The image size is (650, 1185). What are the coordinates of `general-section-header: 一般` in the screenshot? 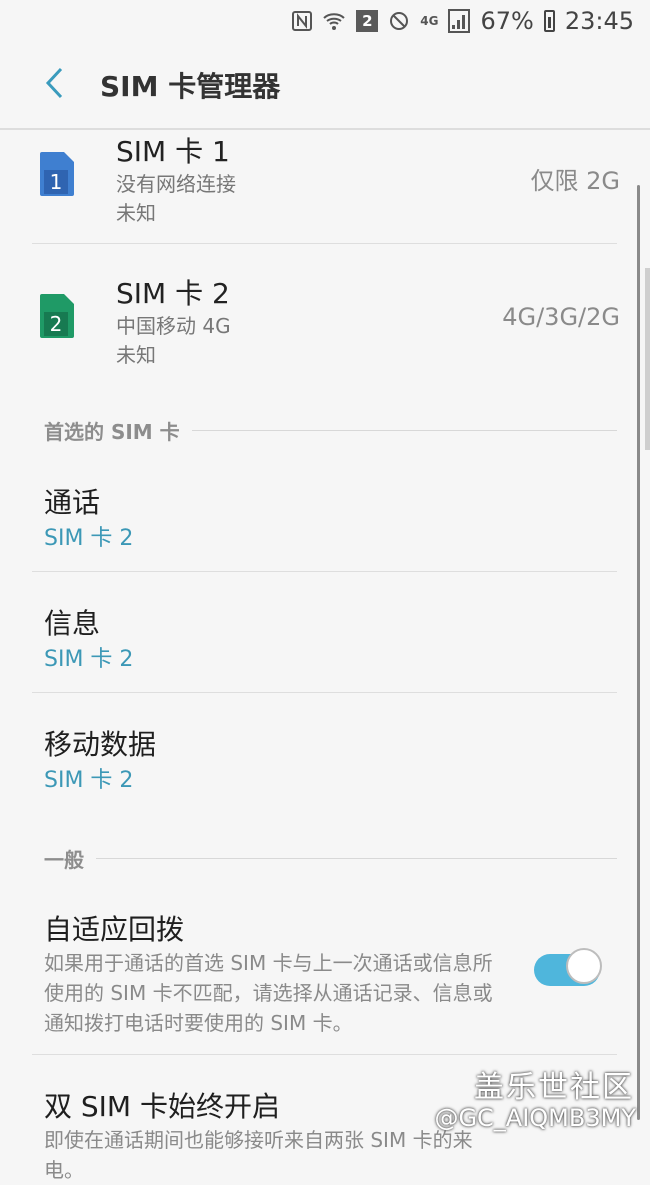 It's located at (330, 858).